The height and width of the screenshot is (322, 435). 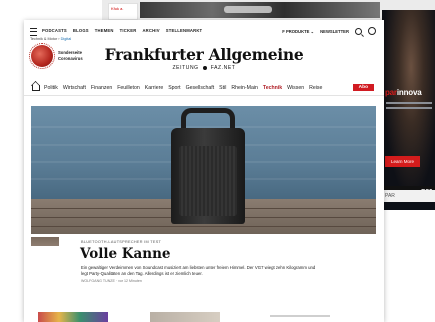 I want to click on breadcrumb: Technik & Motor › Digital, so click(x=51, y=39).